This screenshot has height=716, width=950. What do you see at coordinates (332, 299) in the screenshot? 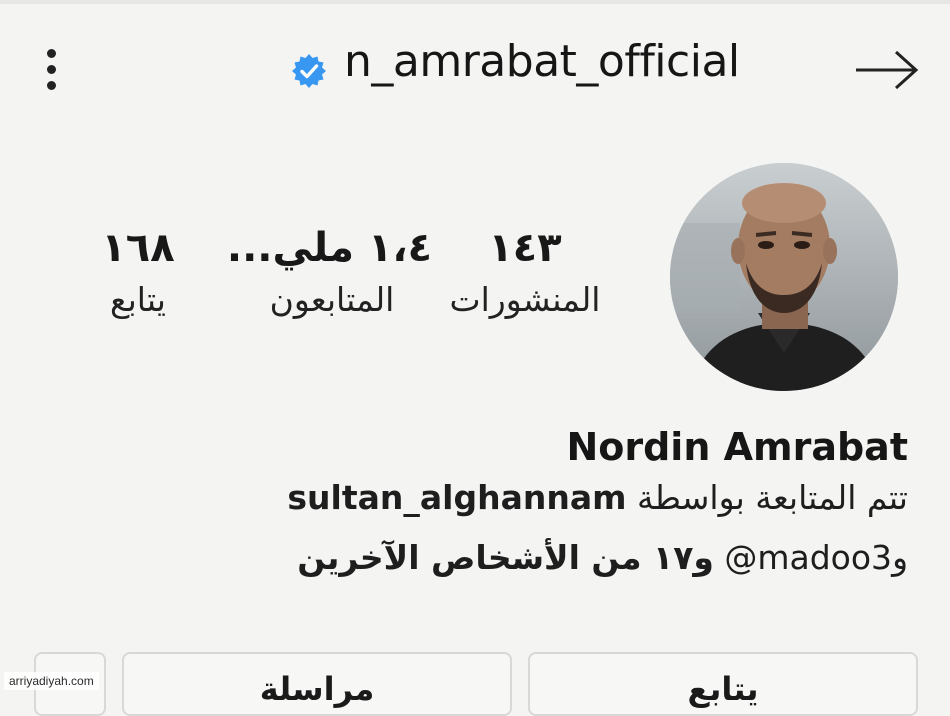
I see `followers-label: المتابعون` at bounding box center [332, 299].